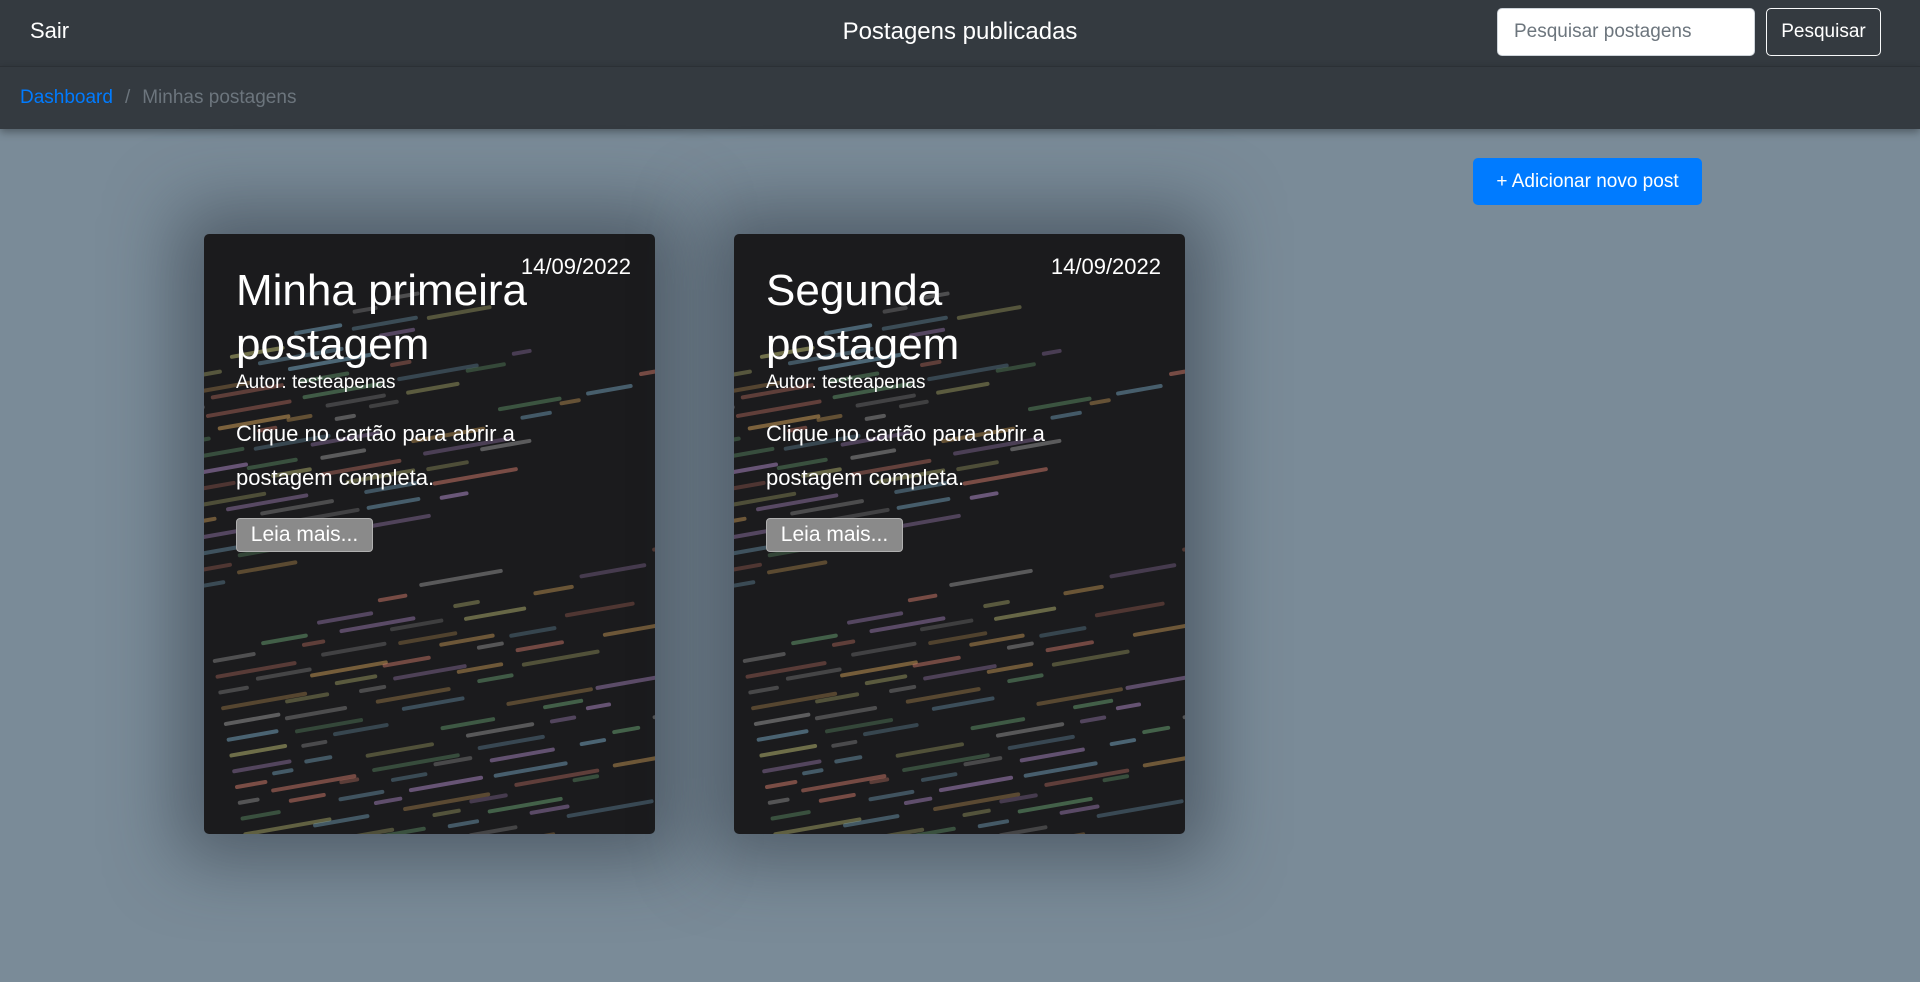 Image resolution: width=1920 pixels, height=982 pixels. I want to click on post-title: Minha primeira postagem, so click(381, 317).